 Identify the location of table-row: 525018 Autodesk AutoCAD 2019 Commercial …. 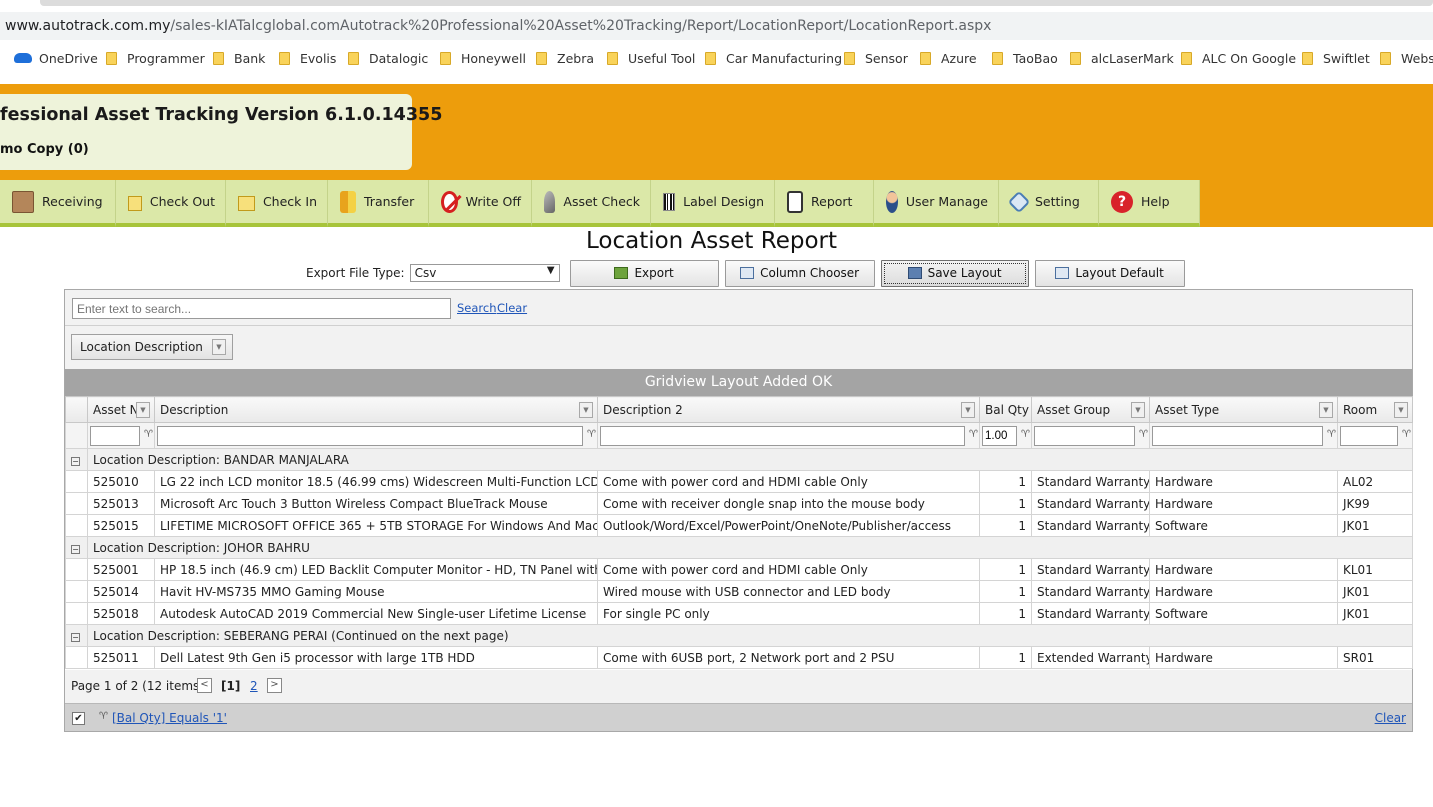
(739, 613).